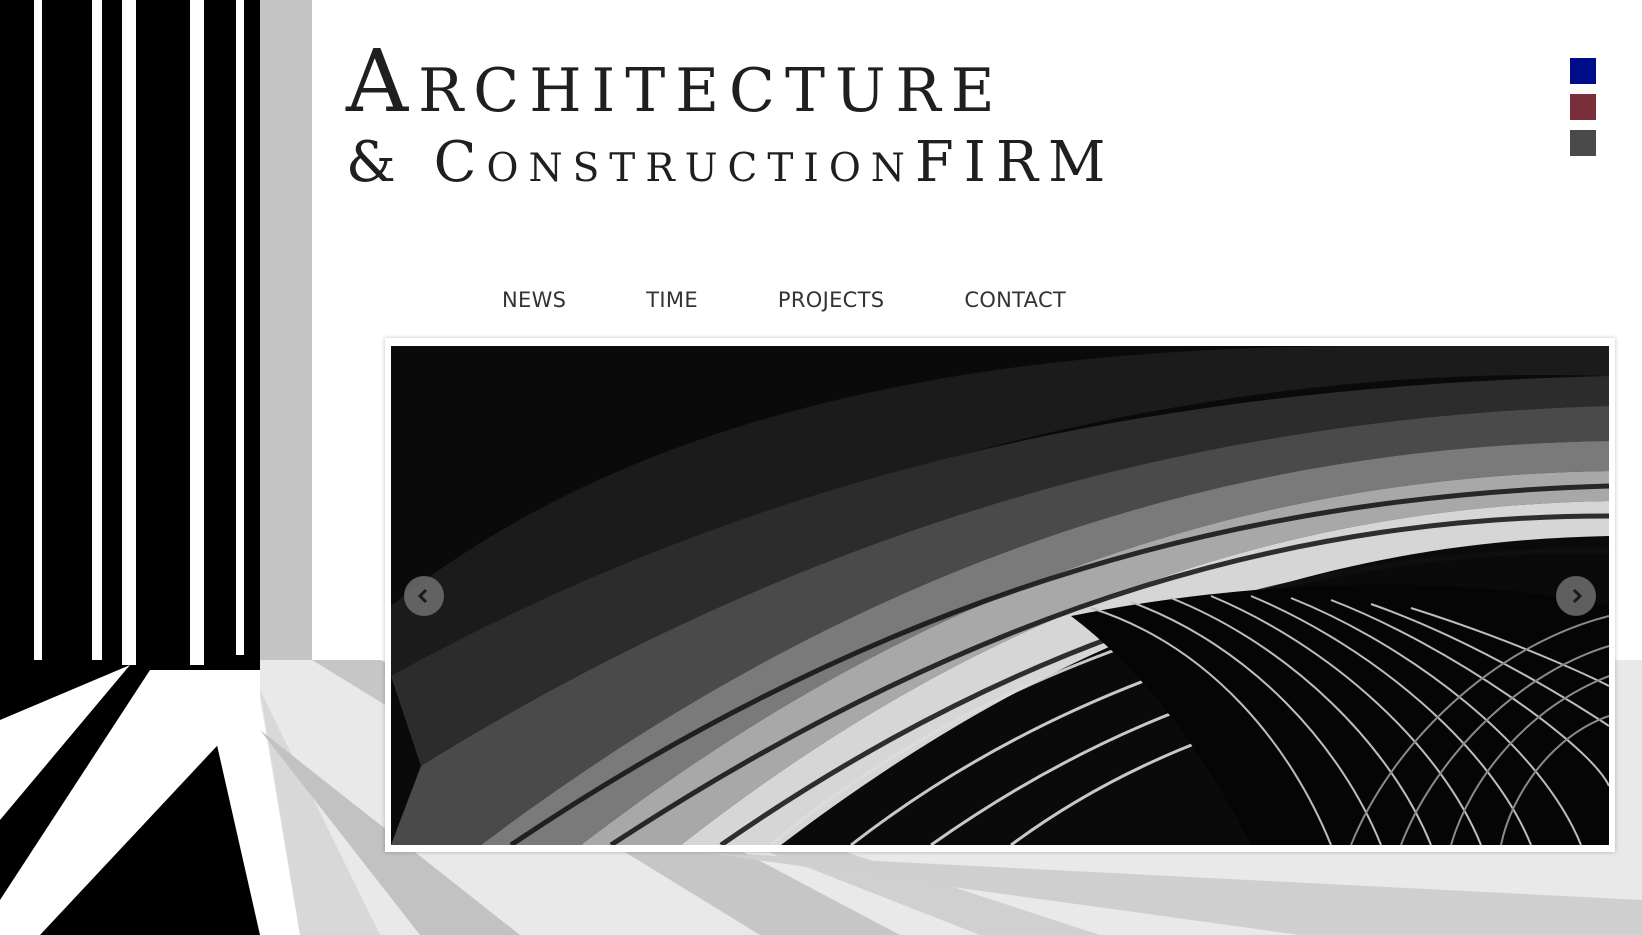 The height and width of the screenshot is (935, 1642). Describe the element at coordinates (672, 300) in the screenshot. I see `nav-item-time: TIME` at that location.